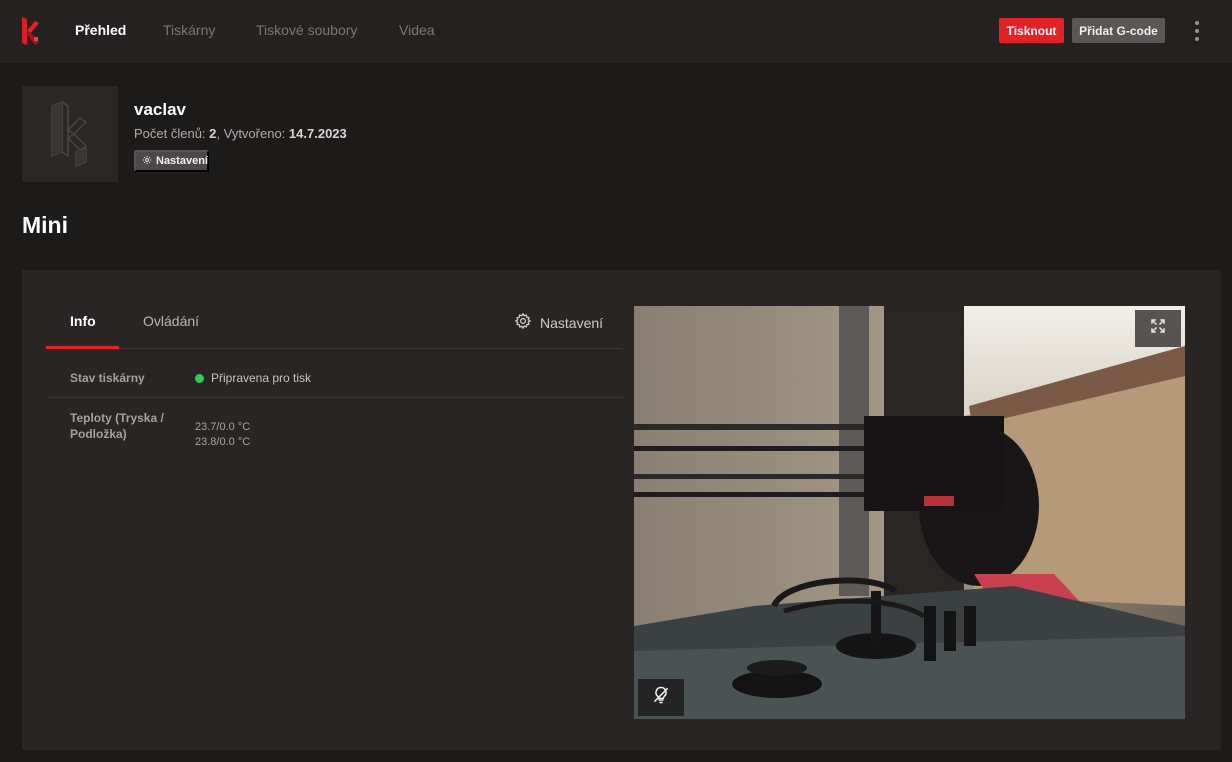 This screenshot has height=762, width=1232. Describe the element at coordinates (83, 321) in the screenshot. I see `tab-info: Info` at that location.